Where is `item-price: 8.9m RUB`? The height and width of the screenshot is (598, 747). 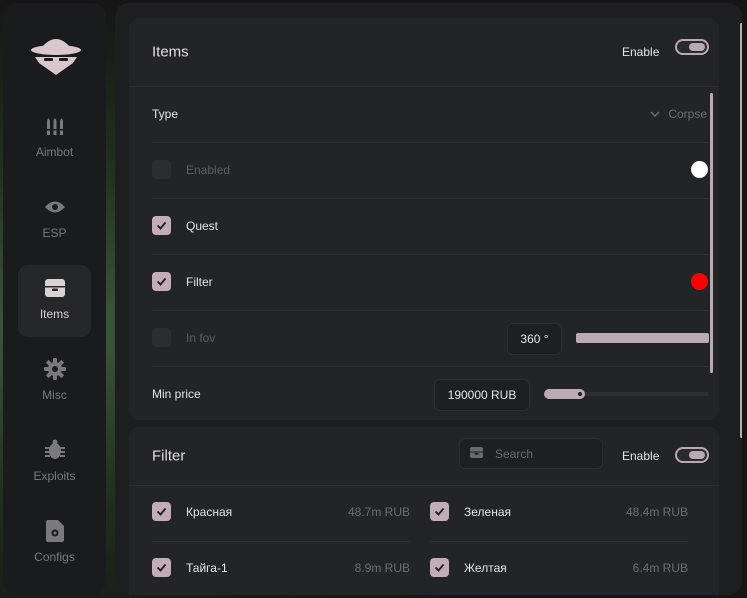 item-price: 8.9m RUB is located at coordinates (382, 568).